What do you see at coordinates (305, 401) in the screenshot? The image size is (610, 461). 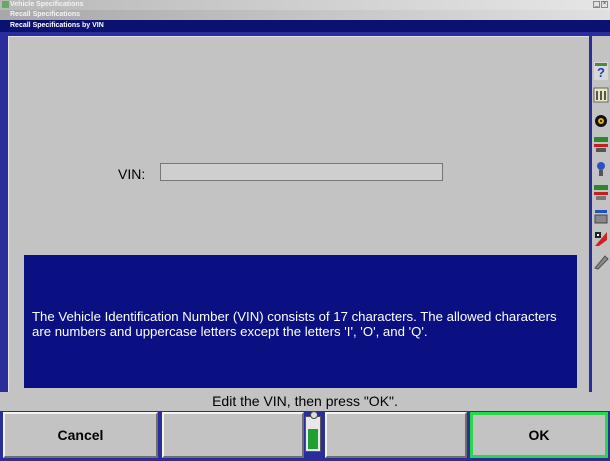 I see `status-message: Edit the VIN, then press "OK".` at bounding box center [305, 401].